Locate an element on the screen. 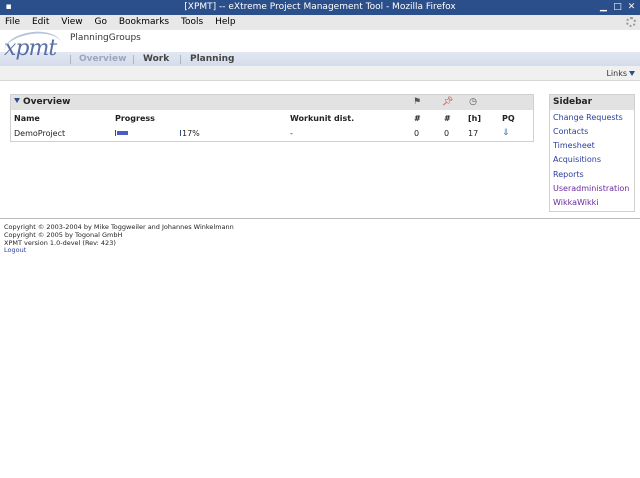 The height and width of the screenshot is (478, 640). menu-help: Help is located at coordinates (225, 22).